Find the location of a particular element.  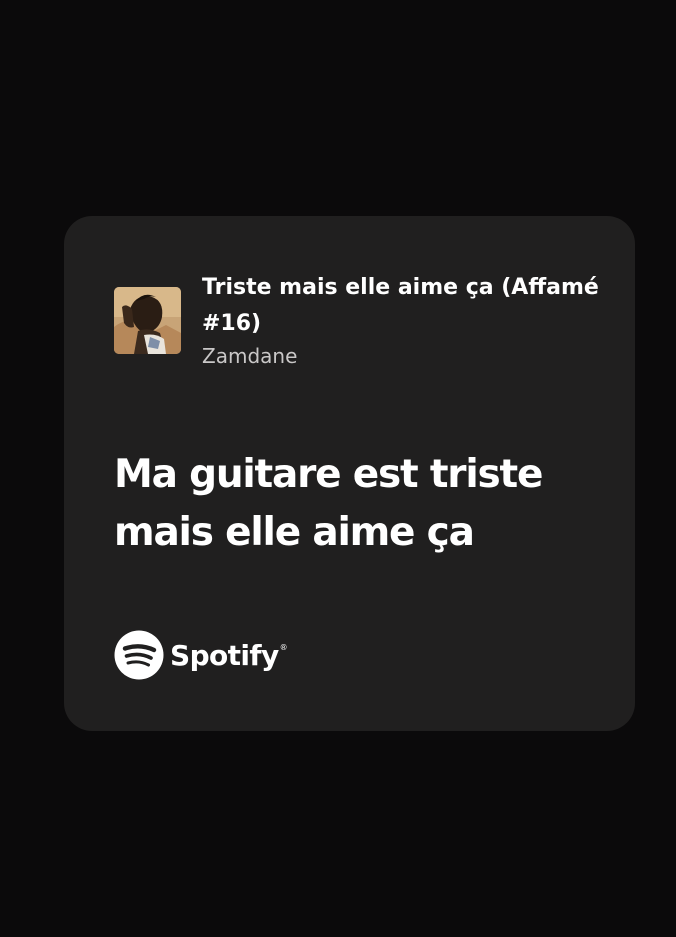

spotify-wordmark: Spotify is located at coordinates (224, 655).